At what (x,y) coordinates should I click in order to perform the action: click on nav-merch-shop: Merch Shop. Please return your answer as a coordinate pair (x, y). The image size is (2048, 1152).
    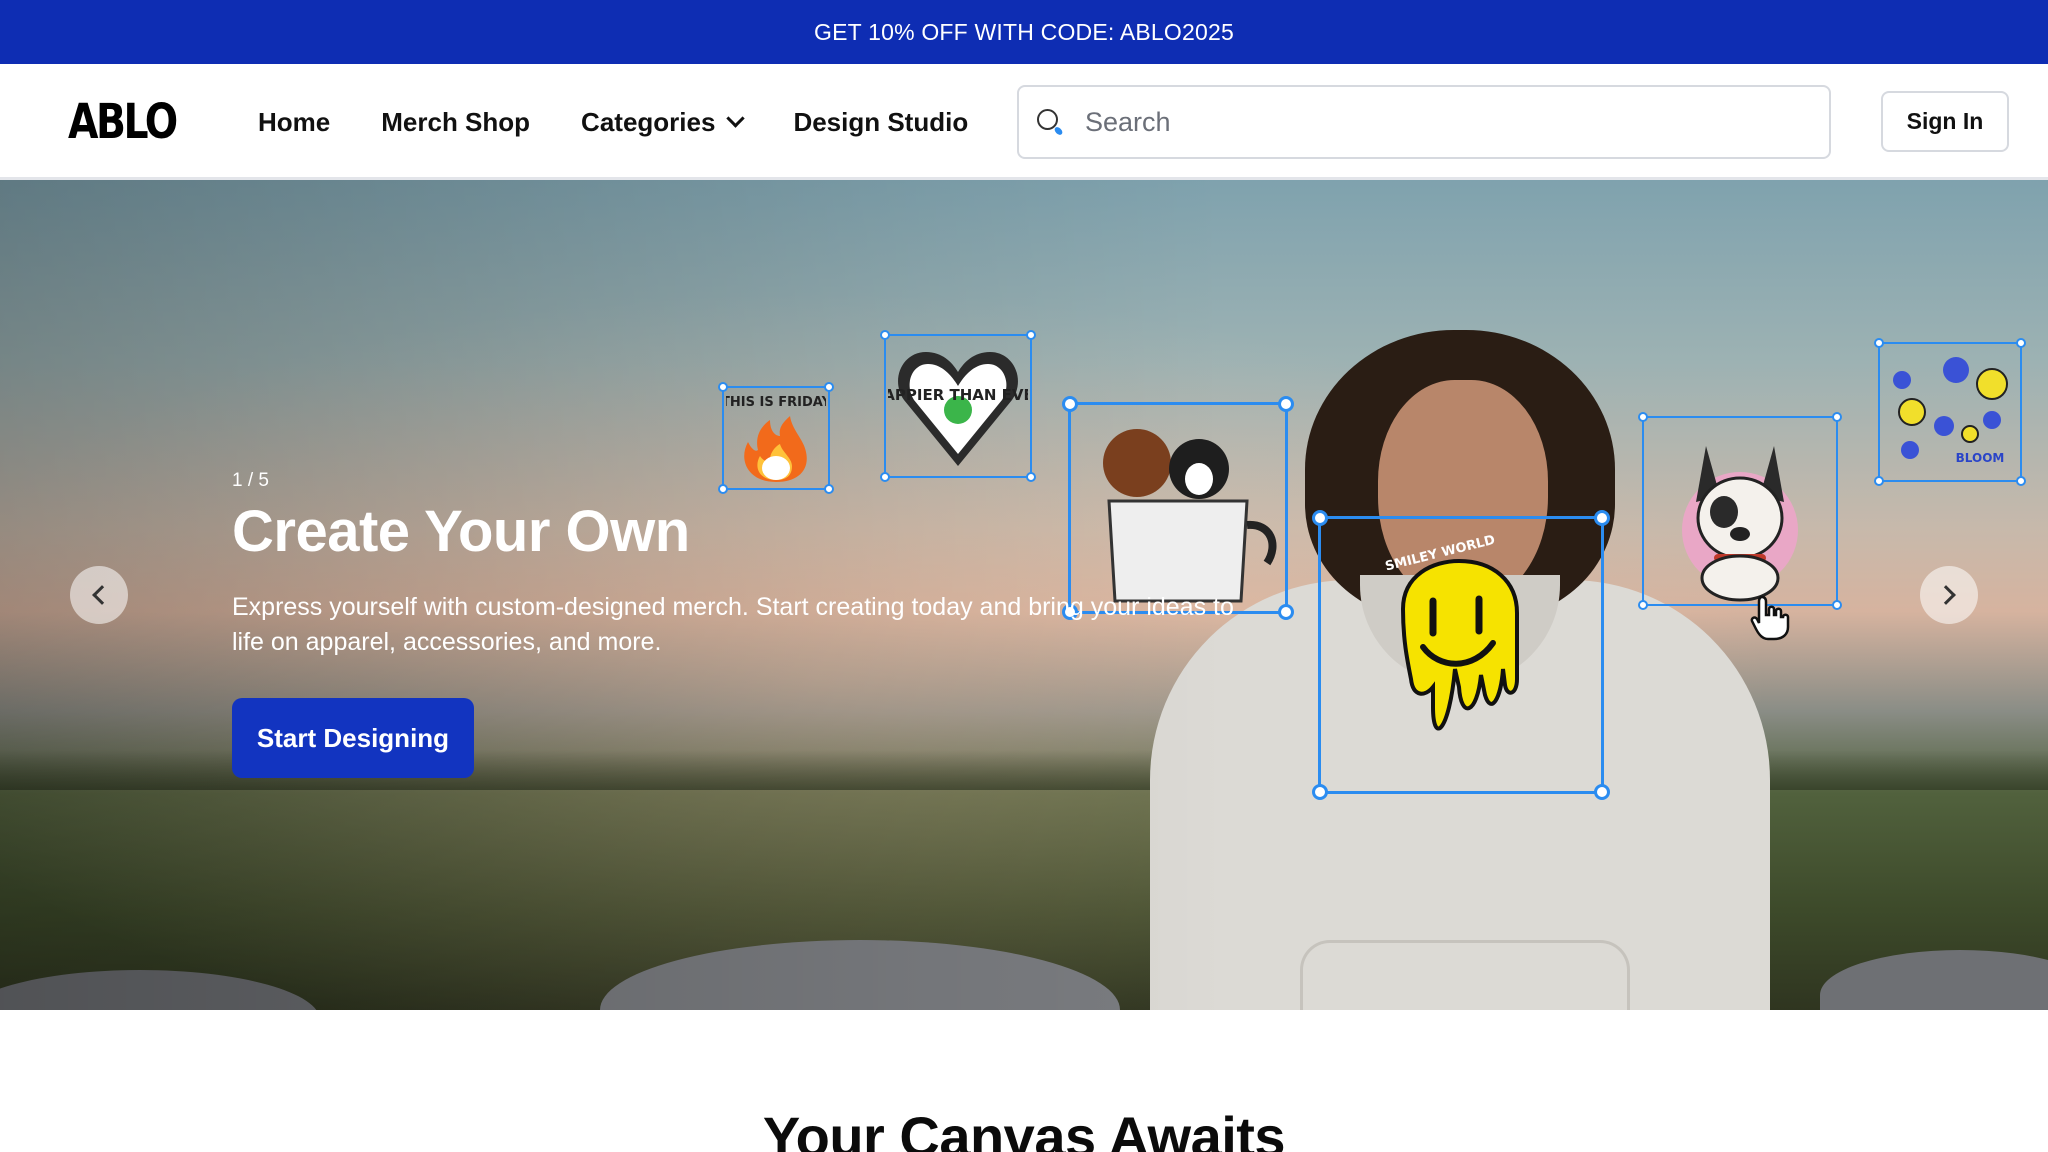
    Looking at the image, I should click on (455, 122).